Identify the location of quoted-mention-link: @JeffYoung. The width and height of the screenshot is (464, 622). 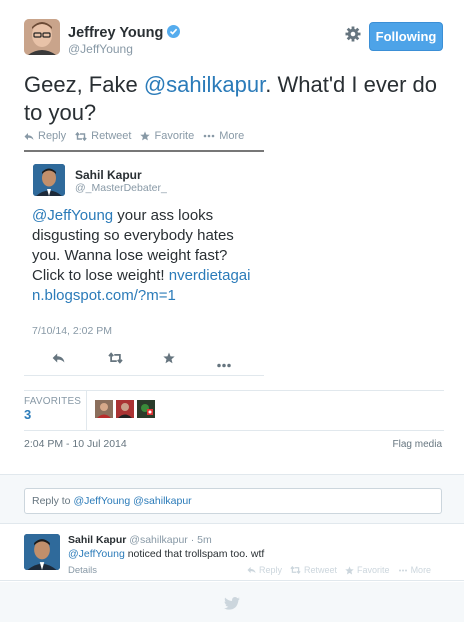
(72, 215).